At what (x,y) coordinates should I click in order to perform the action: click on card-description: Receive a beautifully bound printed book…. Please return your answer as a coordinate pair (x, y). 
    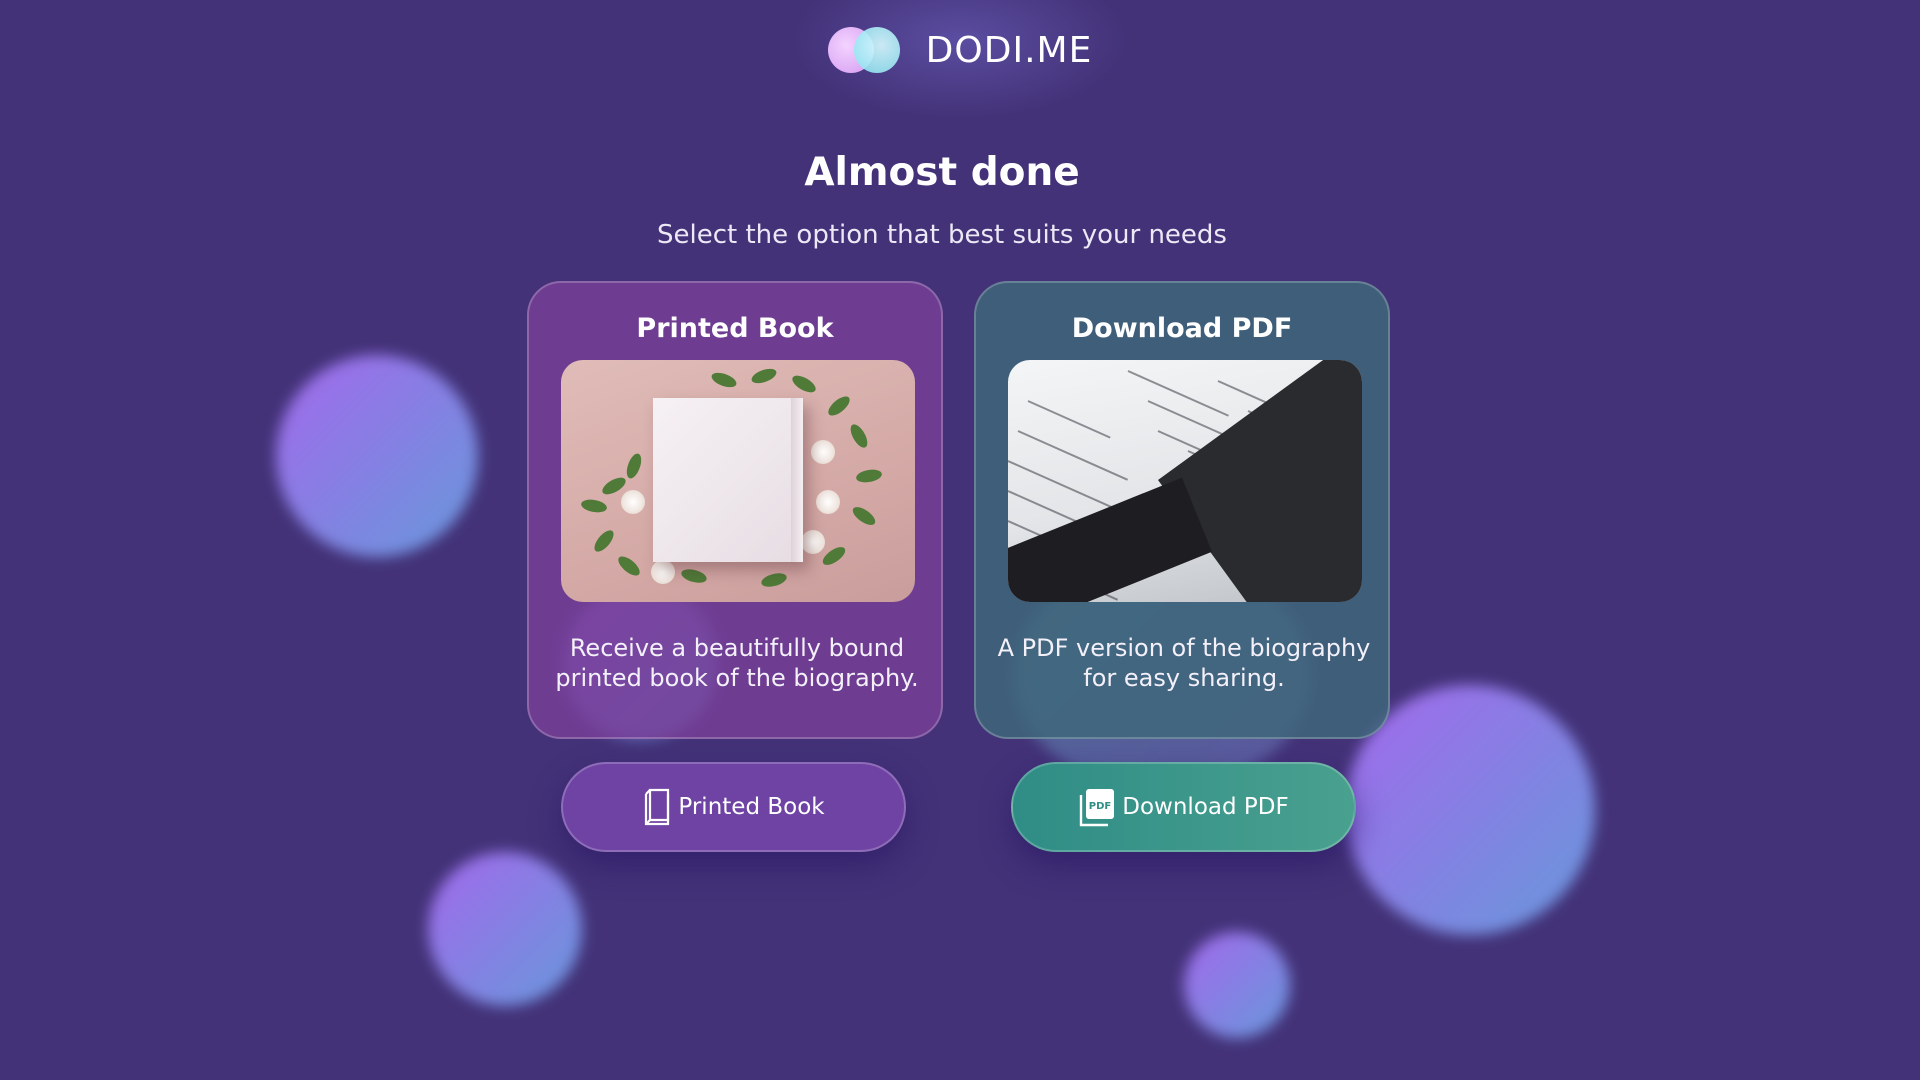
    Looking at the image, I should click on (737, 663).